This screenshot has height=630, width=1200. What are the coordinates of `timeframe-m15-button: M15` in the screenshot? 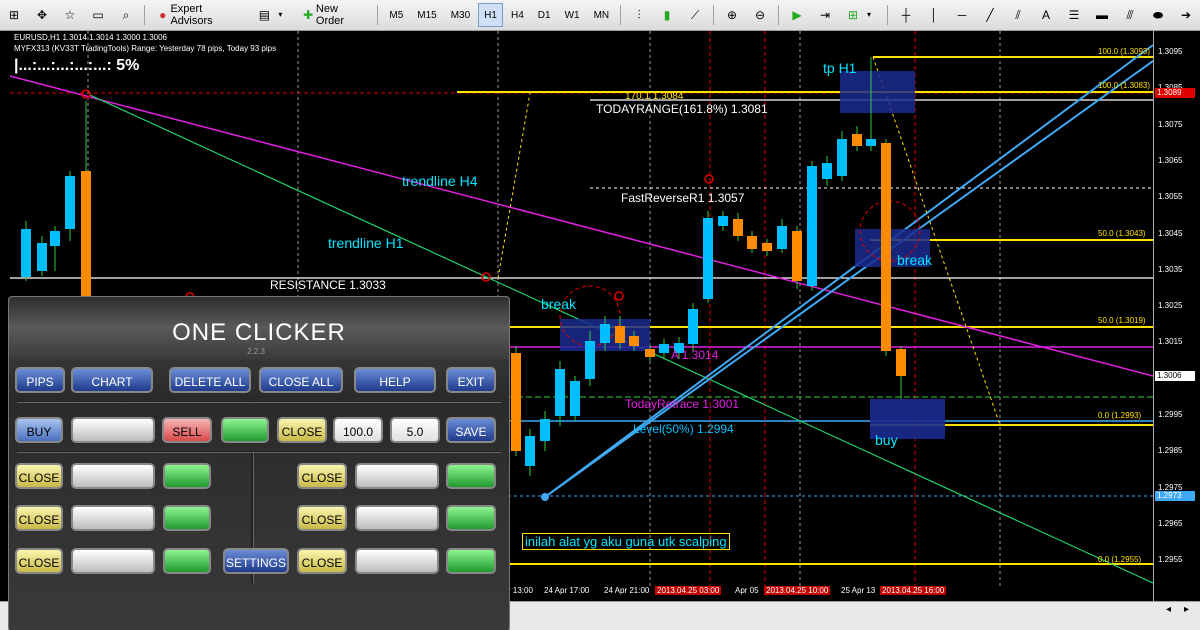 It's located at (426, 15).